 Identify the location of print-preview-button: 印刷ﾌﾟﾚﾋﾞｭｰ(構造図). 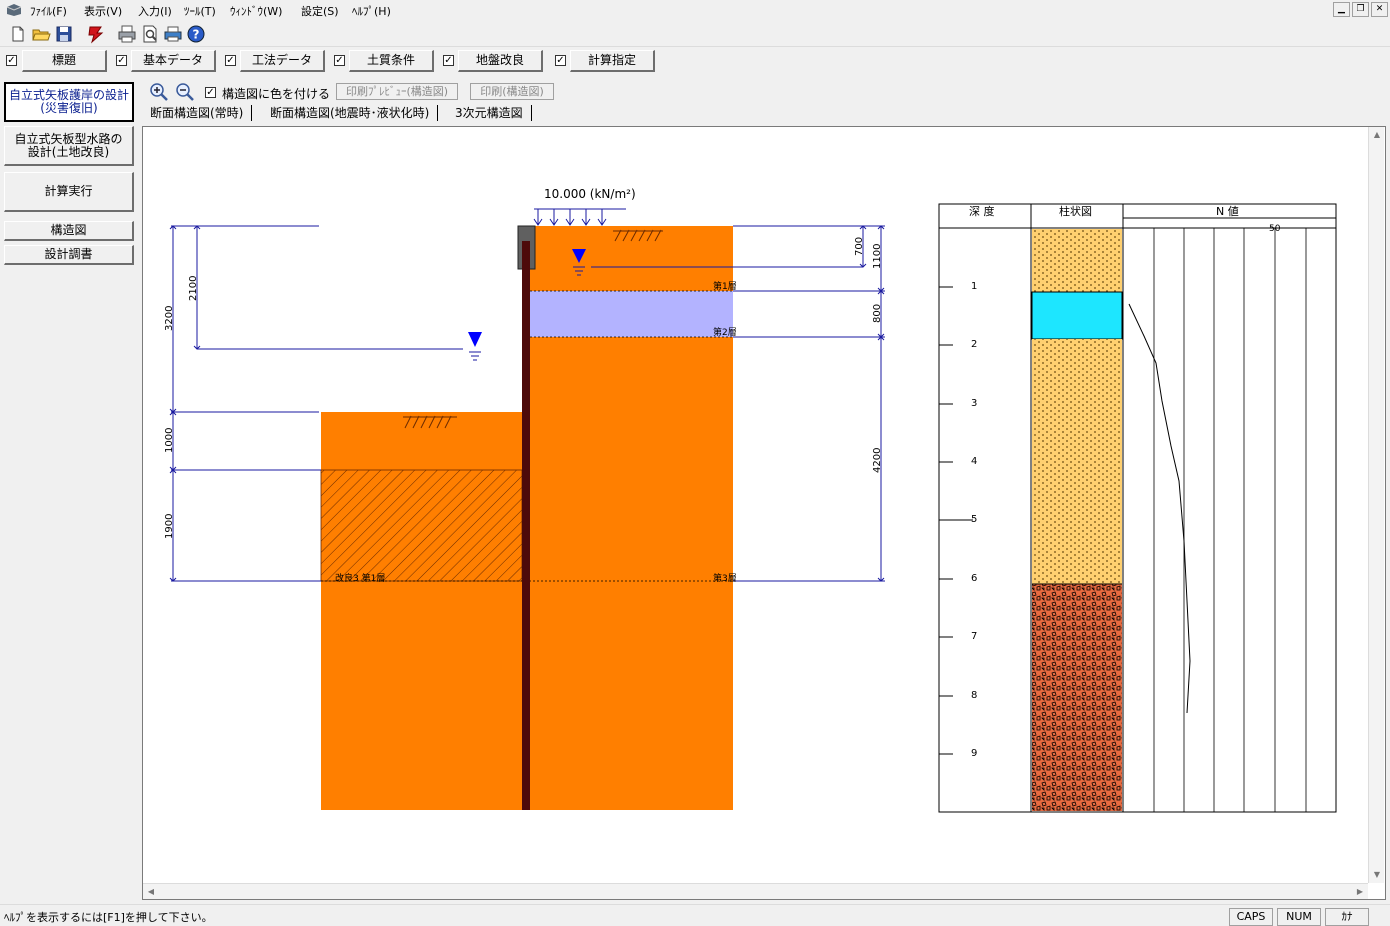
(397, 91).